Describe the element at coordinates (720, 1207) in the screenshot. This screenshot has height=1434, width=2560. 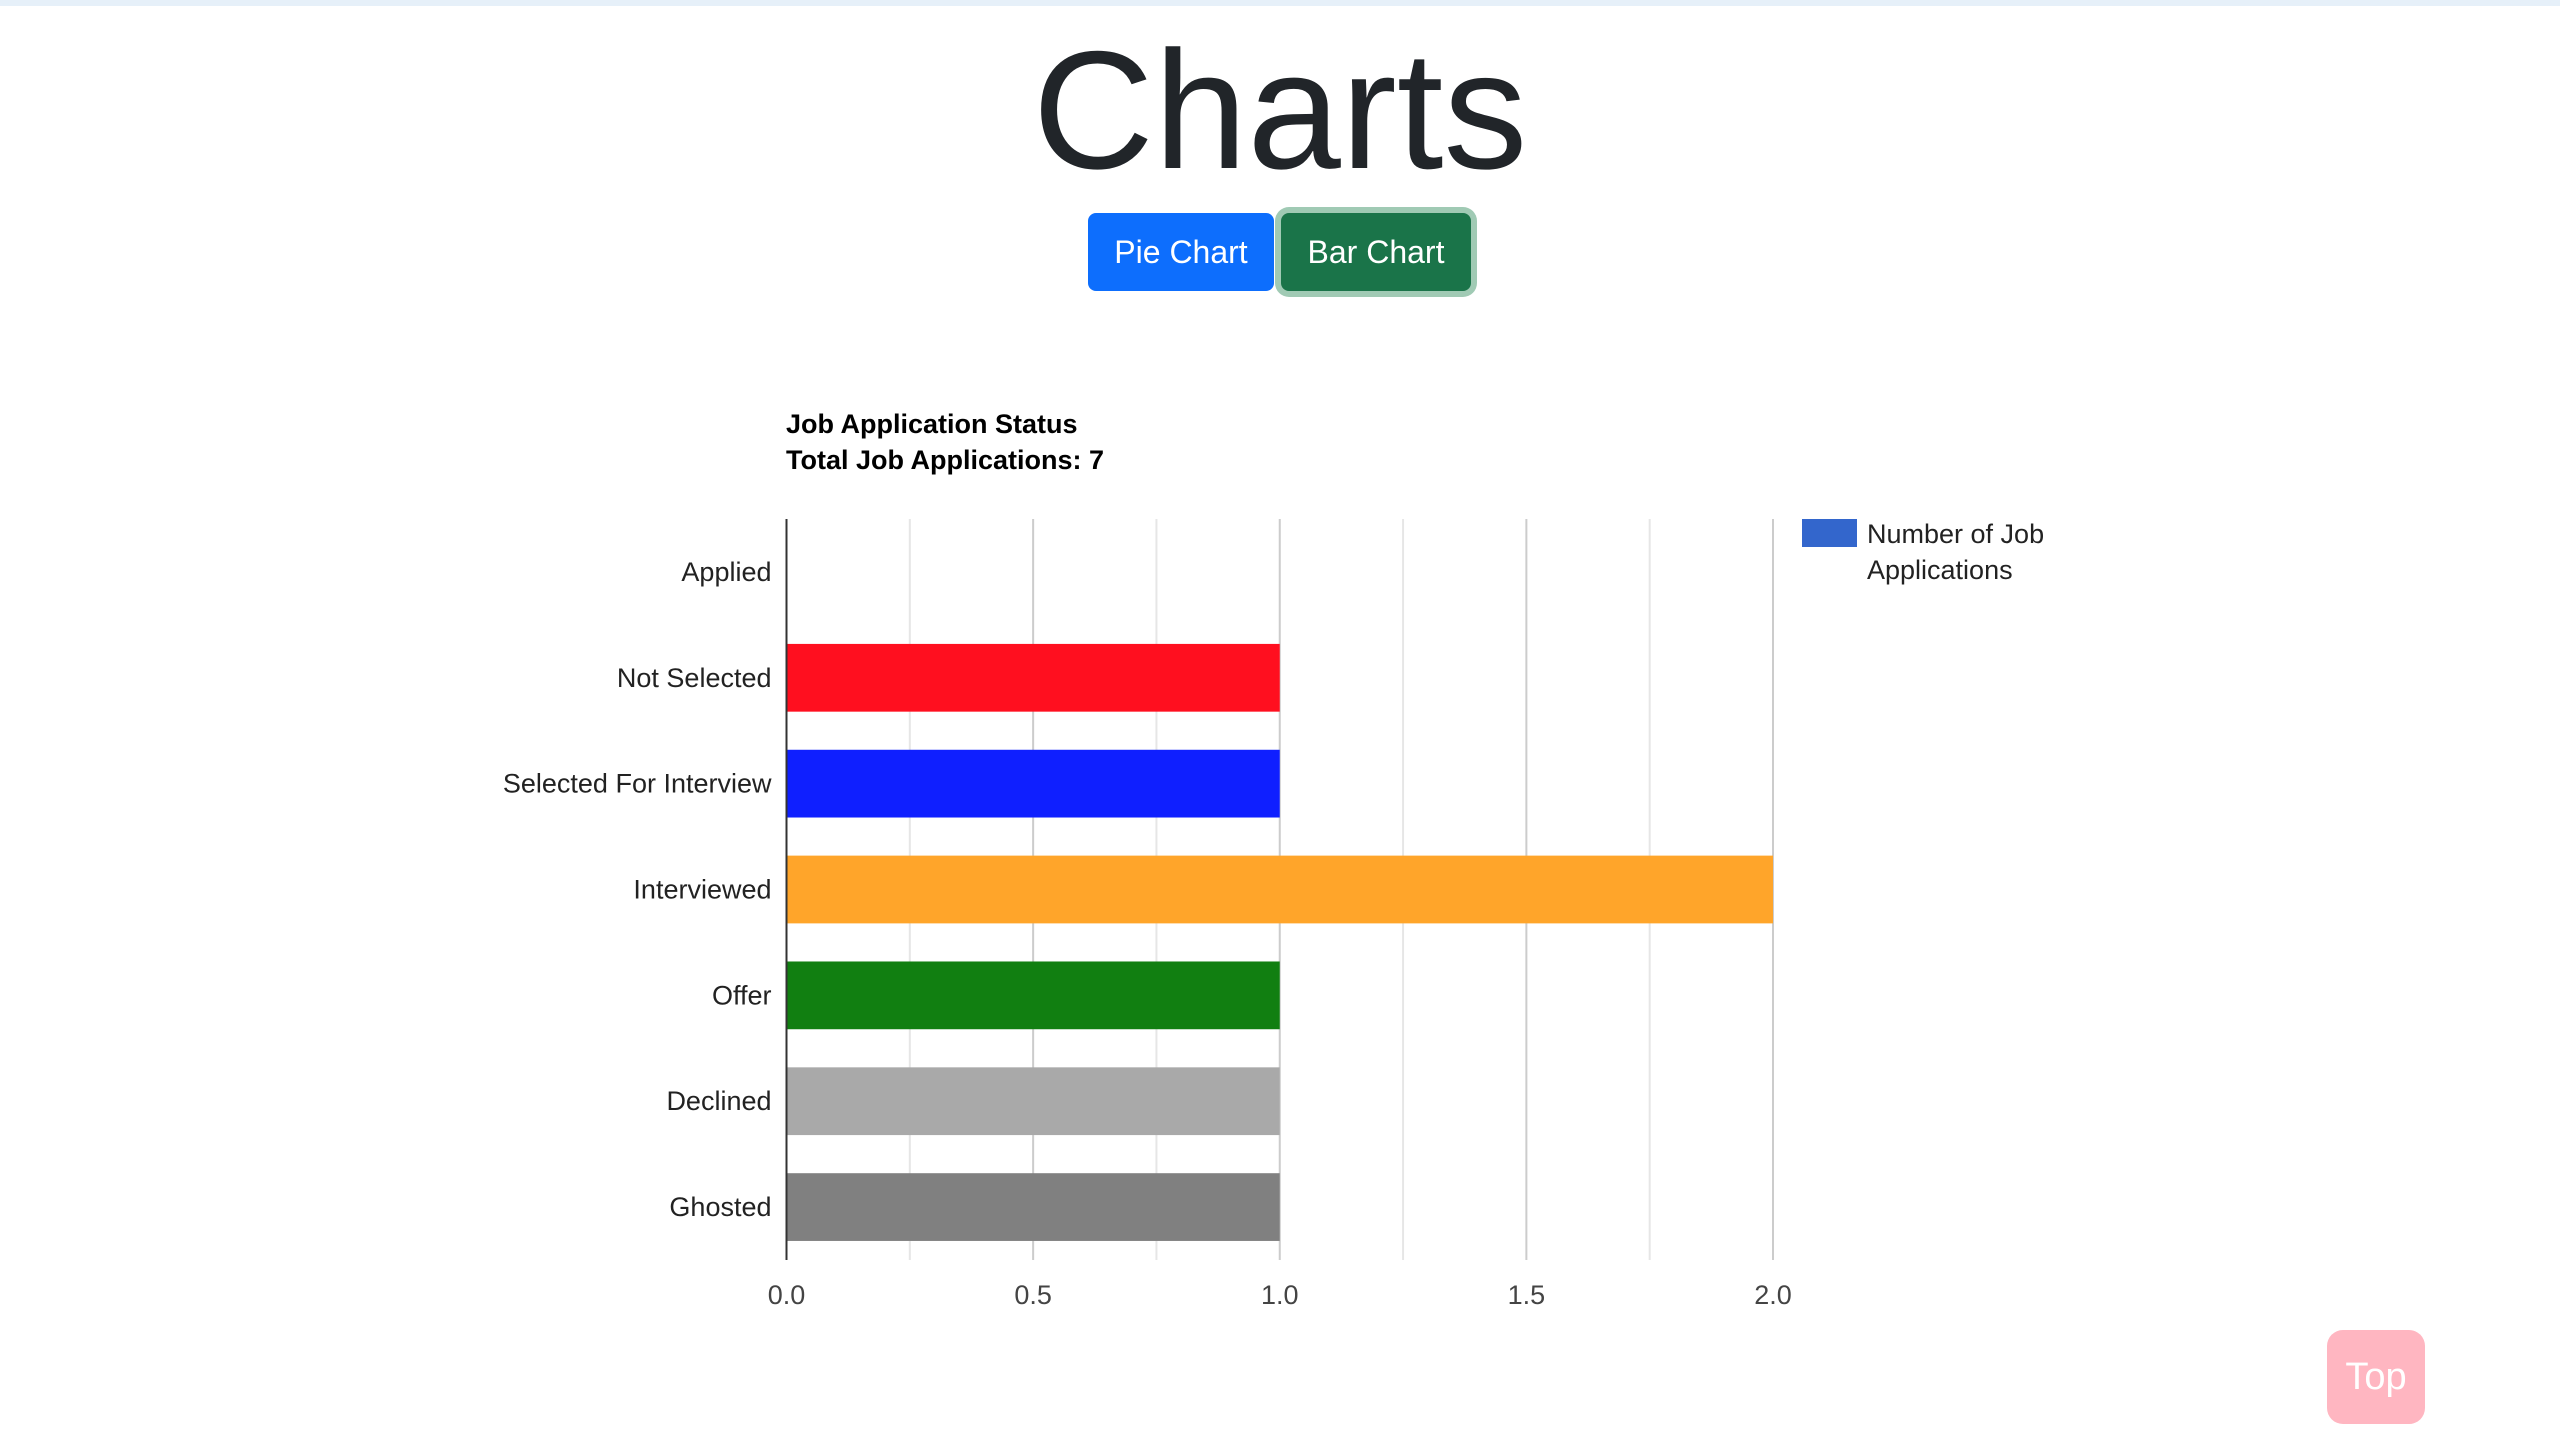
I see `category-label: Ghosted` at that location.